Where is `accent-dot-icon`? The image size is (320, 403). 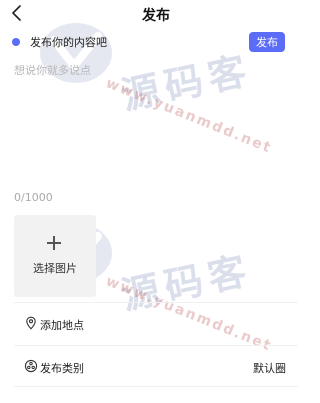 accent-dot-icon is located at coordinates (16, 42).